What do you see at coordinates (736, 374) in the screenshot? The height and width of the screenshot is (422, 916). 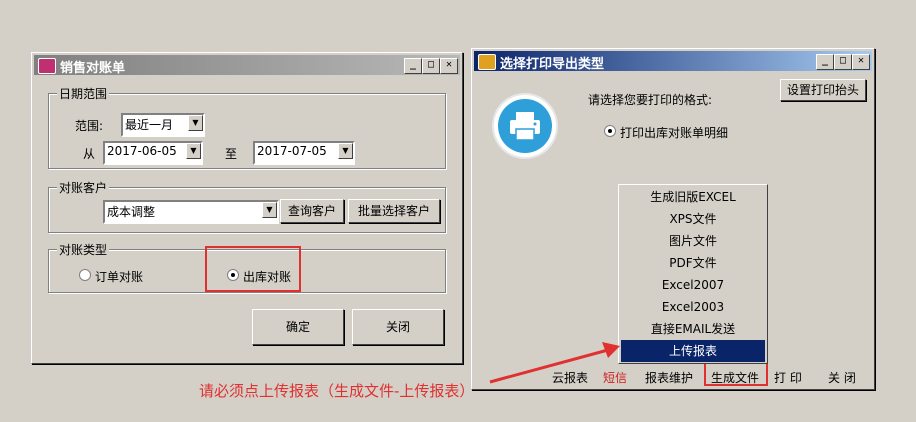 I see `highlight-generate-file` at bounding box center [736, 374].